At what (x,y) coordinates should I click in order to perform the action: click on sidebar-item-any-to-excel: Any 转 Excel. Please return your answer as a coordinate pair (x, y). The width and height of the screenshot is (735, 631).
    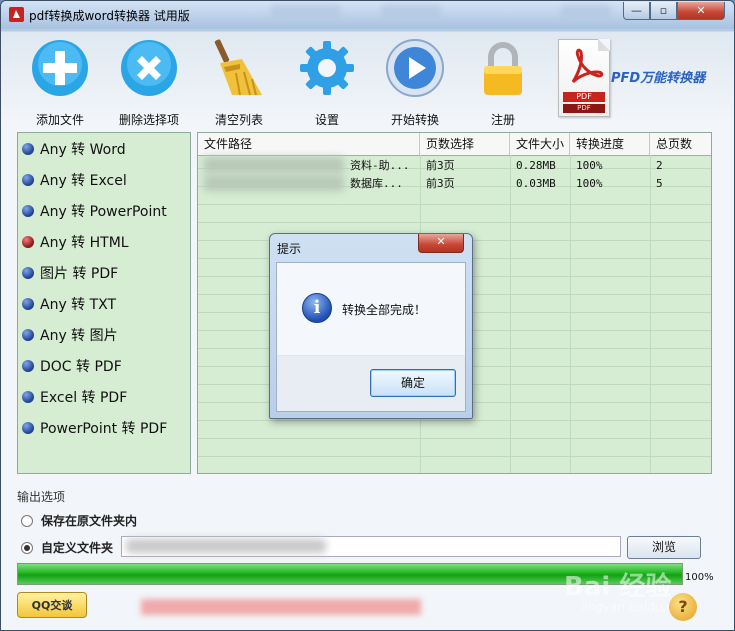
    Looking at the image, I should click on (74, 180).